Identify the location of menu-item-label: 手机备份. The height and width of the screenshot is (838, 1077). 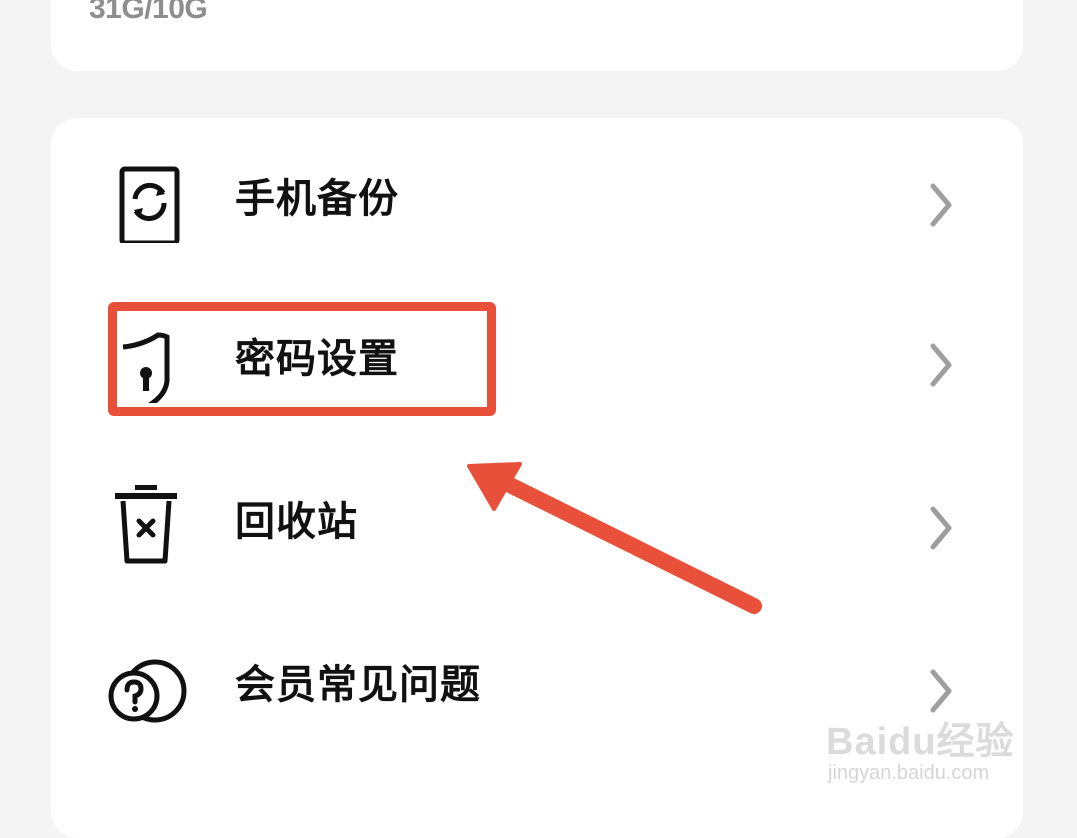
(317, 199).